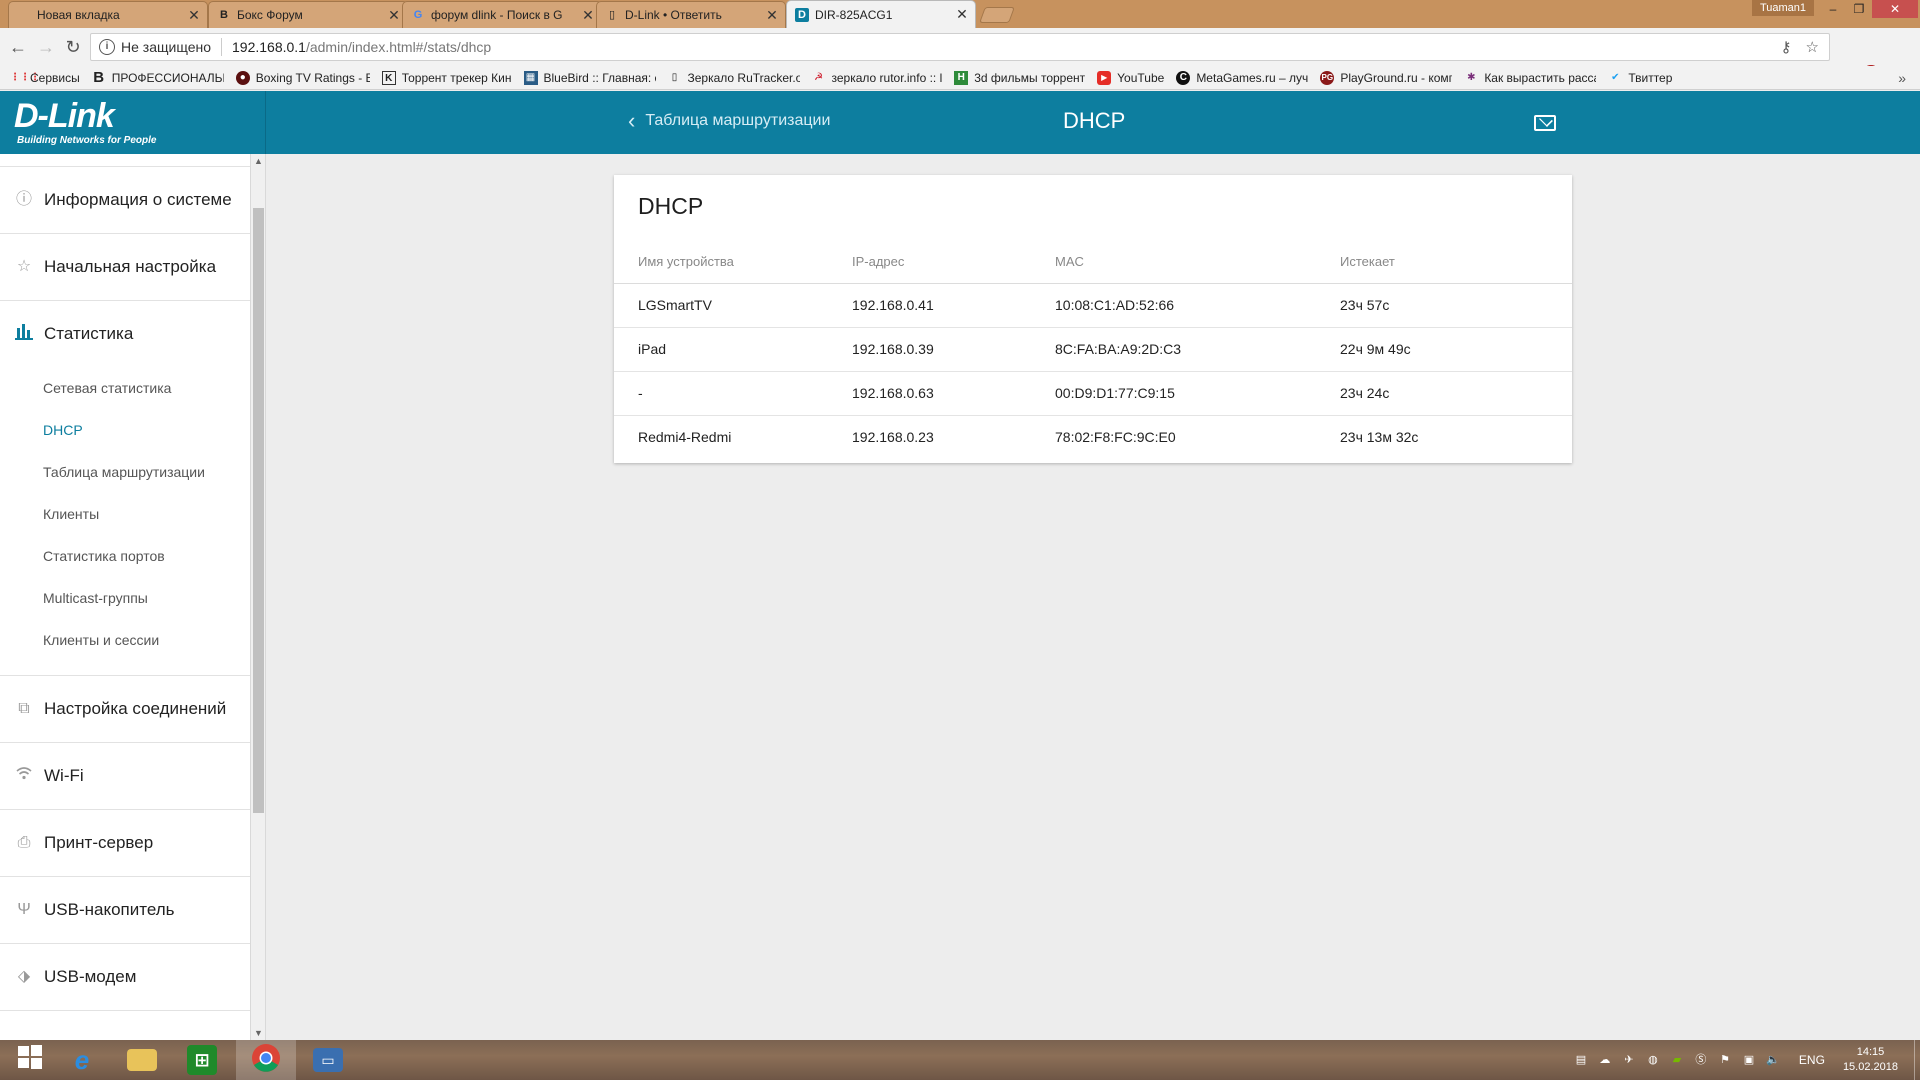 The image size is (1920, 1080). What do you see at coordinates (738, 120) in the screenshot?
I see `back-link-label: Таблица маршрутизации` at bounding box center [738, 120].